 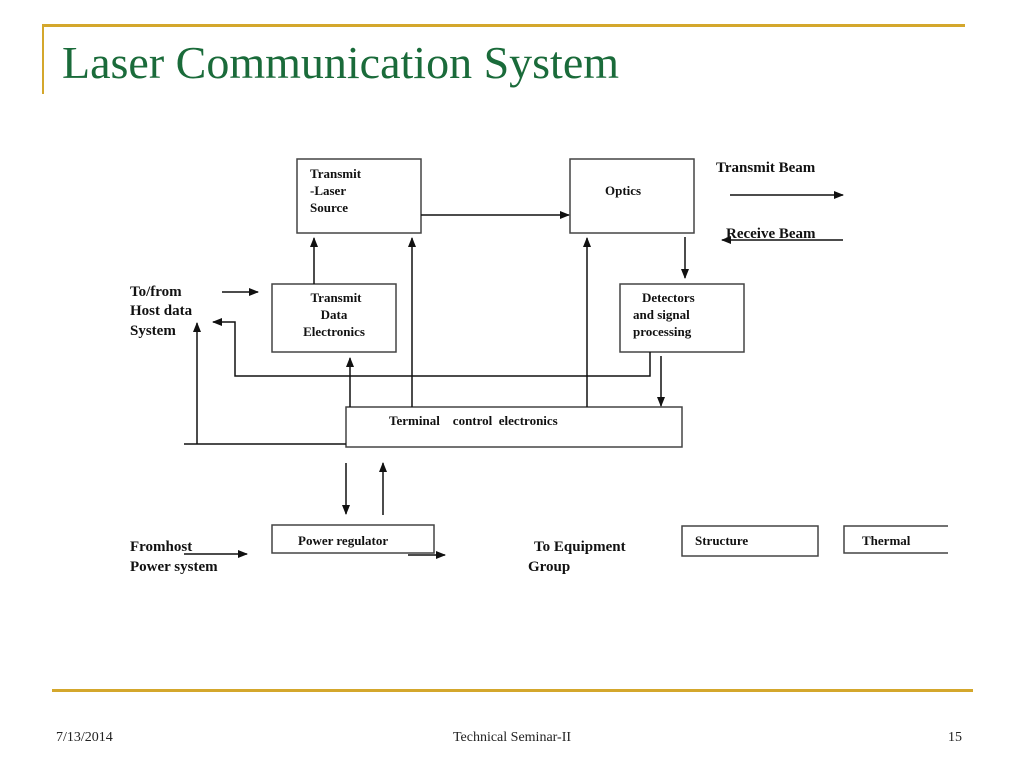 I want to click on block-transmit-data-electronics-line3: Electronics, so click(x=334, y=331).